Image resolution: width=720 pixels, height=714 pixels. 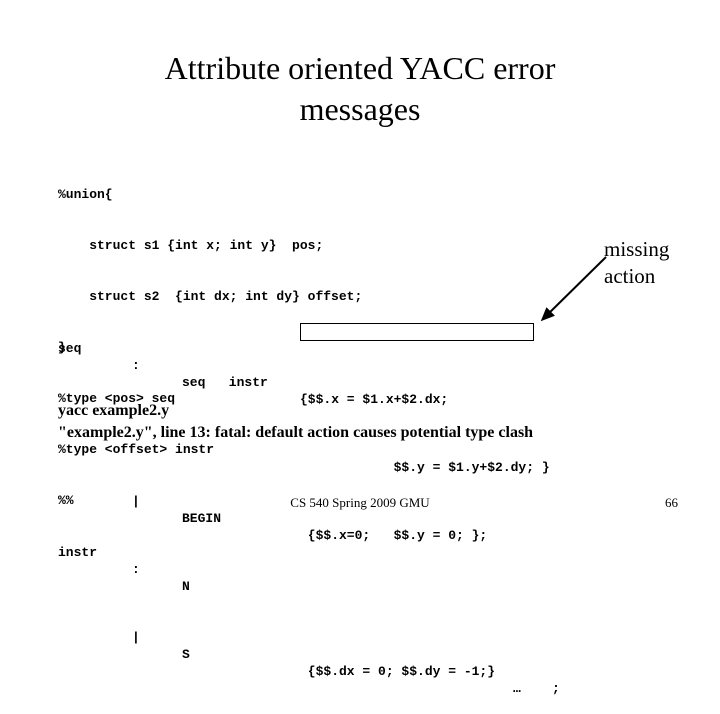 What do you see at coordinates (536, 688) in the screenshot?
I see `rule-tail: … ;` at bounding box center [536, 688].